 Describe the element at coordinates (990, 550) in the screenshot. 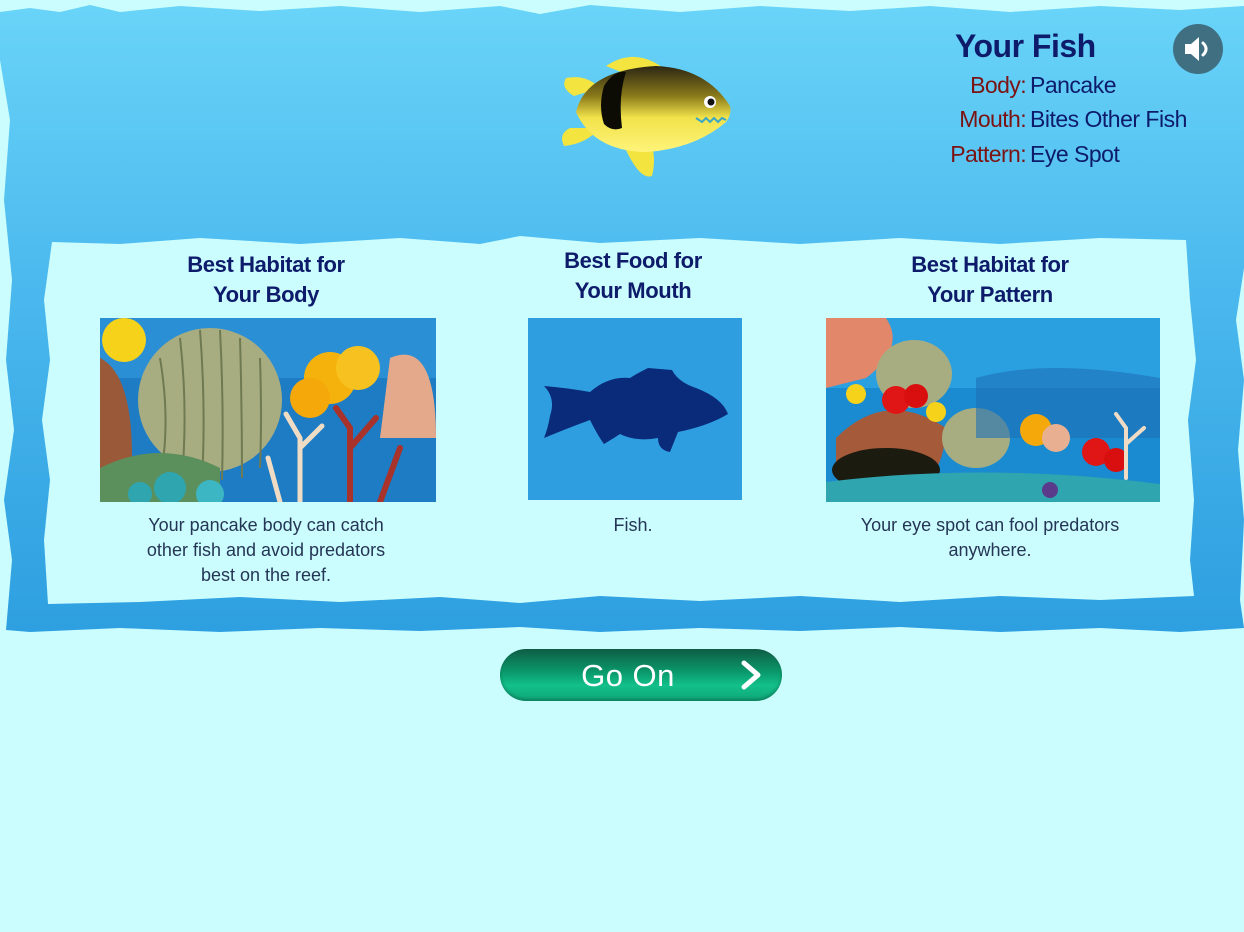

I see `card-text-line: anywhere.` at that location.